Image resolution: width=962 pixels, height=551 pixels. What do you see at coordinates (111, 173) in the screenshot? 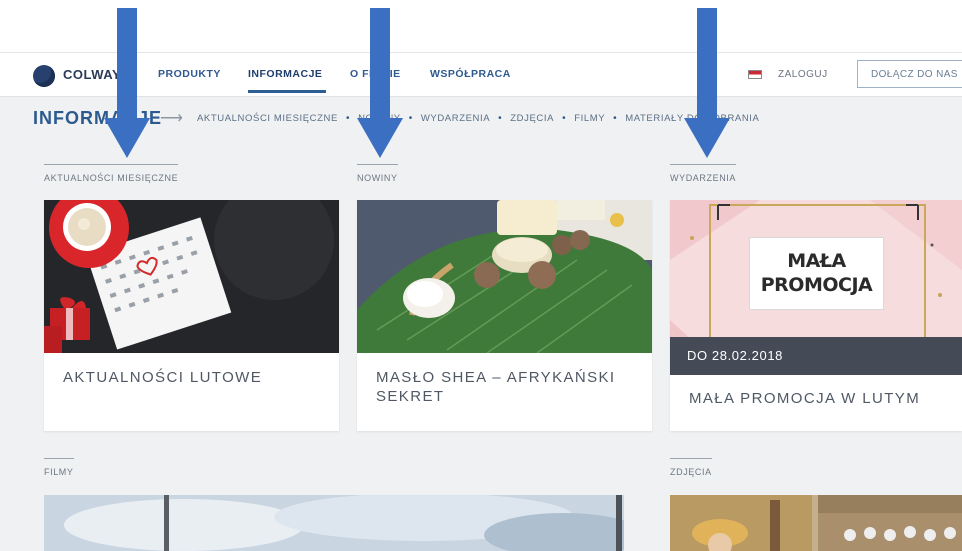
I see `section-label-monthly: AKTUALNOŚCI MIESIĘCZNE` at bounding box center [111, 173].